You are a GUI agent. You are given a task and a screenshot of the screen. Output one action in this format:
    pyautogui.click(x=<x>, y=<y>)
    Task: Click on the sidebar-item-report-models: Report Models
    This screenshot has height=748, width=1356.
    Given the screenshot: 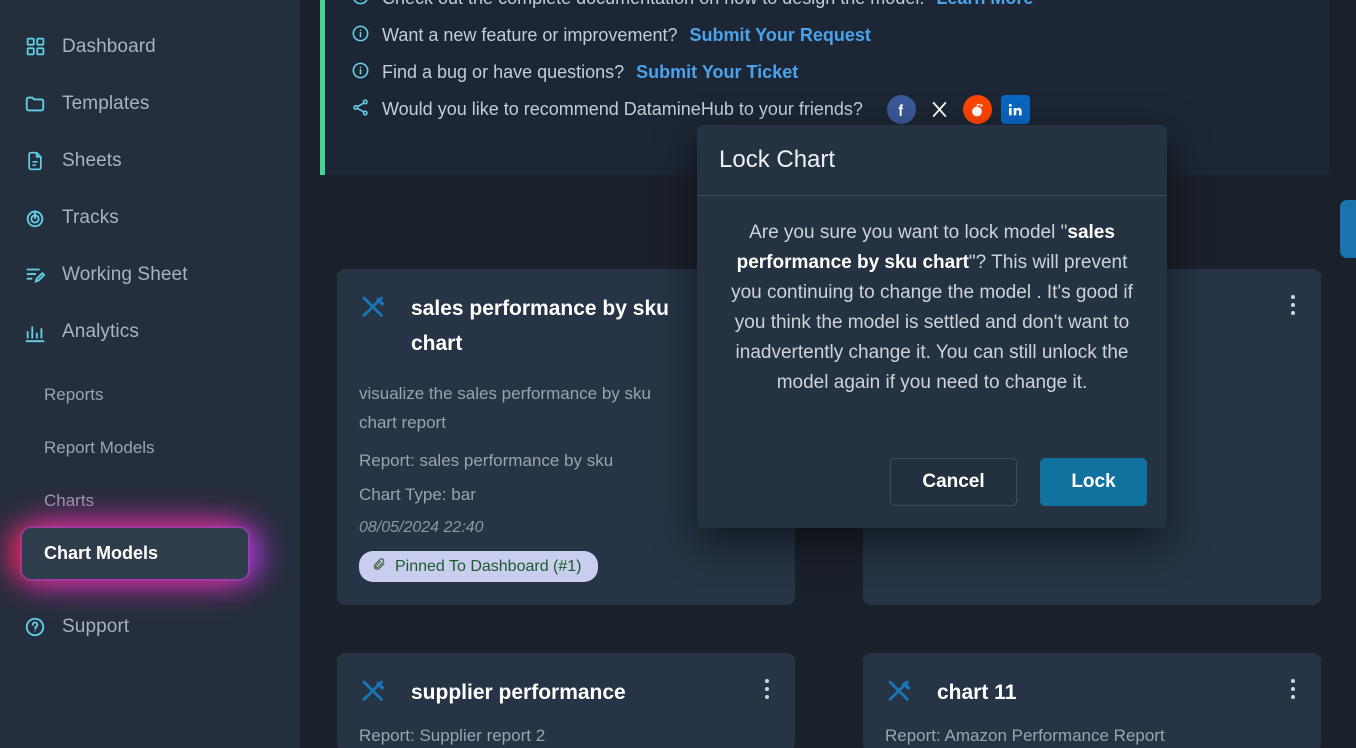 What is the action you would take?
    pyautogui.click(x=150, y=447)
    